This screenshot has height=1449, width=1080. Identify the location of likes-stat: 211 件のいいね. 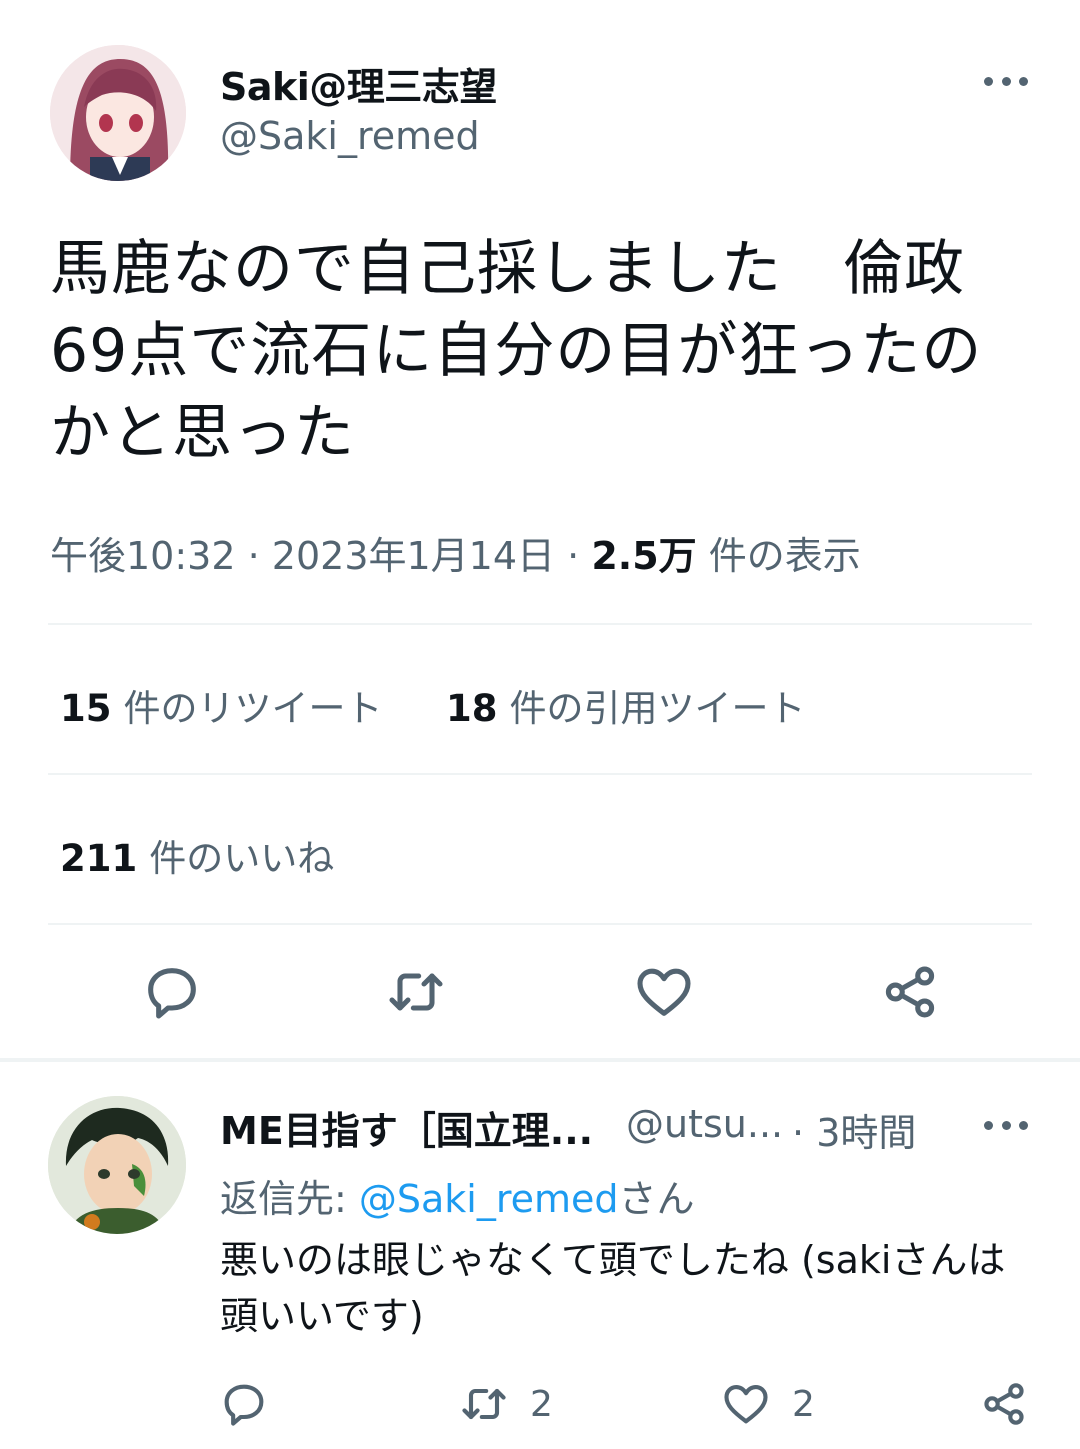
(197, 855).